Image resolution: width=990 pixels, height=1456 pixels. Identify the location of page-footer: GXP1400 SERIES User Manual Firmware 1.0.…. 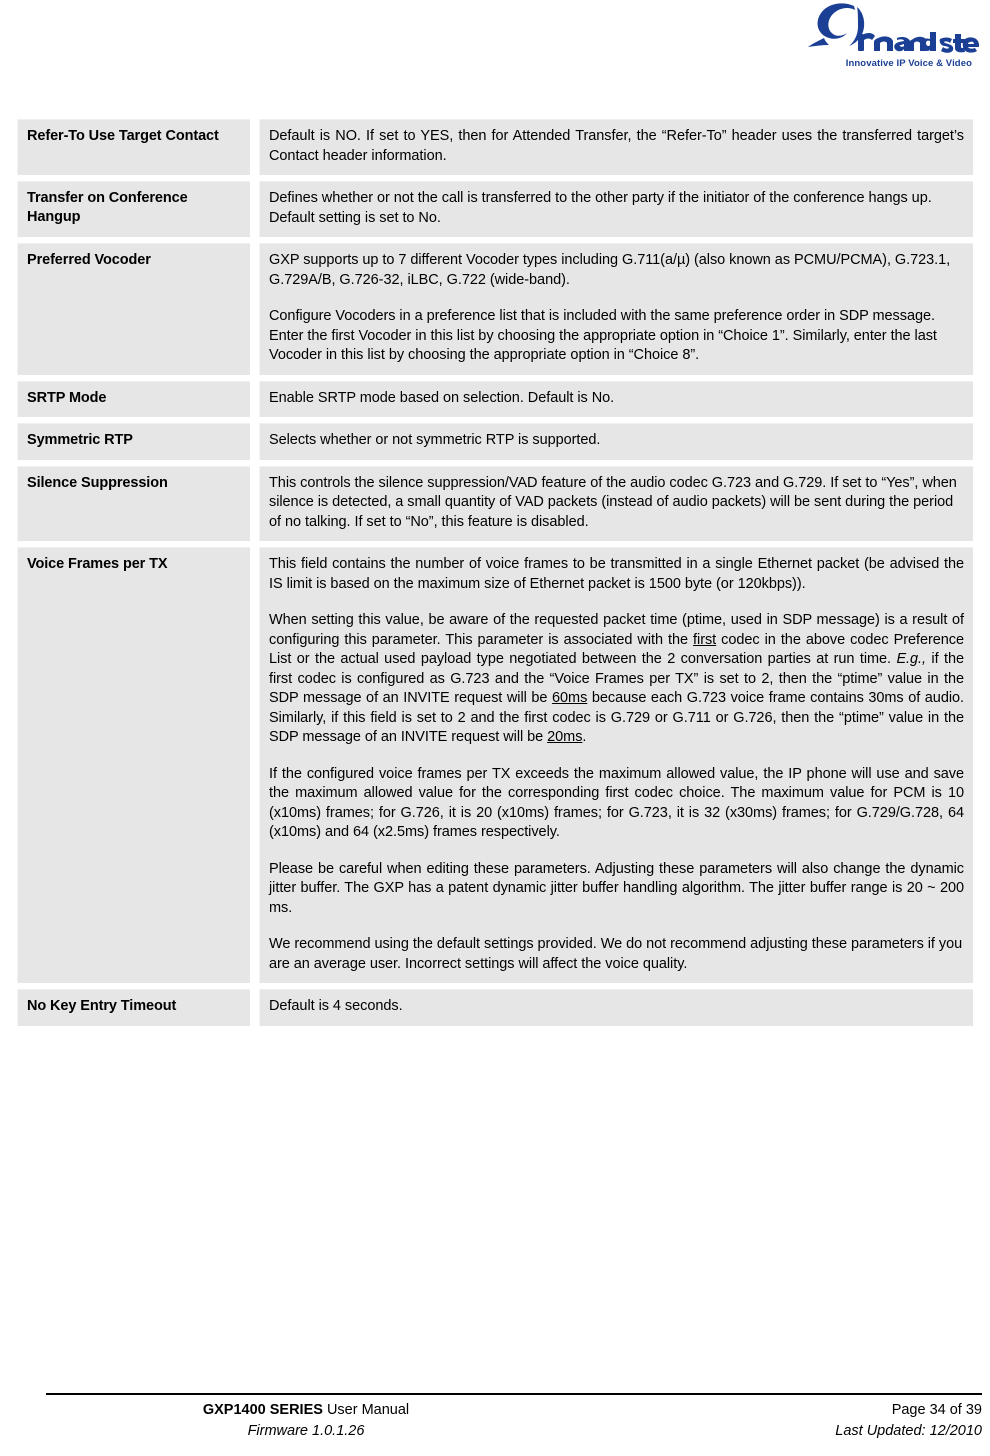
(514, 1417).